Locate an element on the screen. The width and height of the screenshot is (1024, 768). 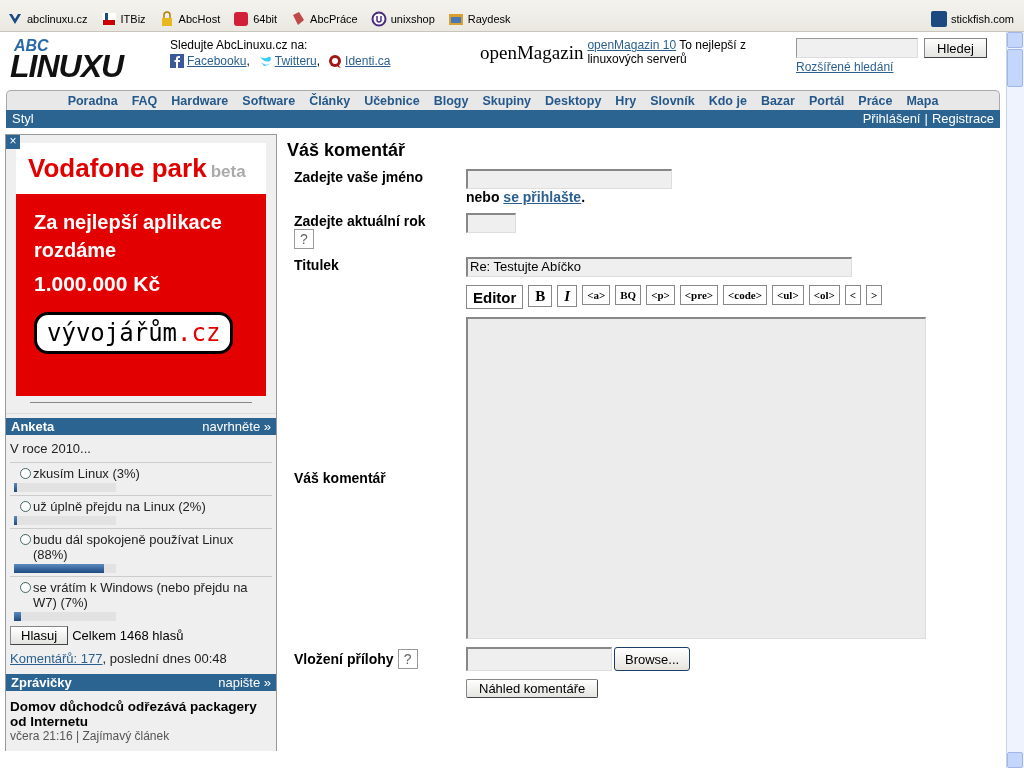
nav-link: Hardware is located at coordinates (200, 101).